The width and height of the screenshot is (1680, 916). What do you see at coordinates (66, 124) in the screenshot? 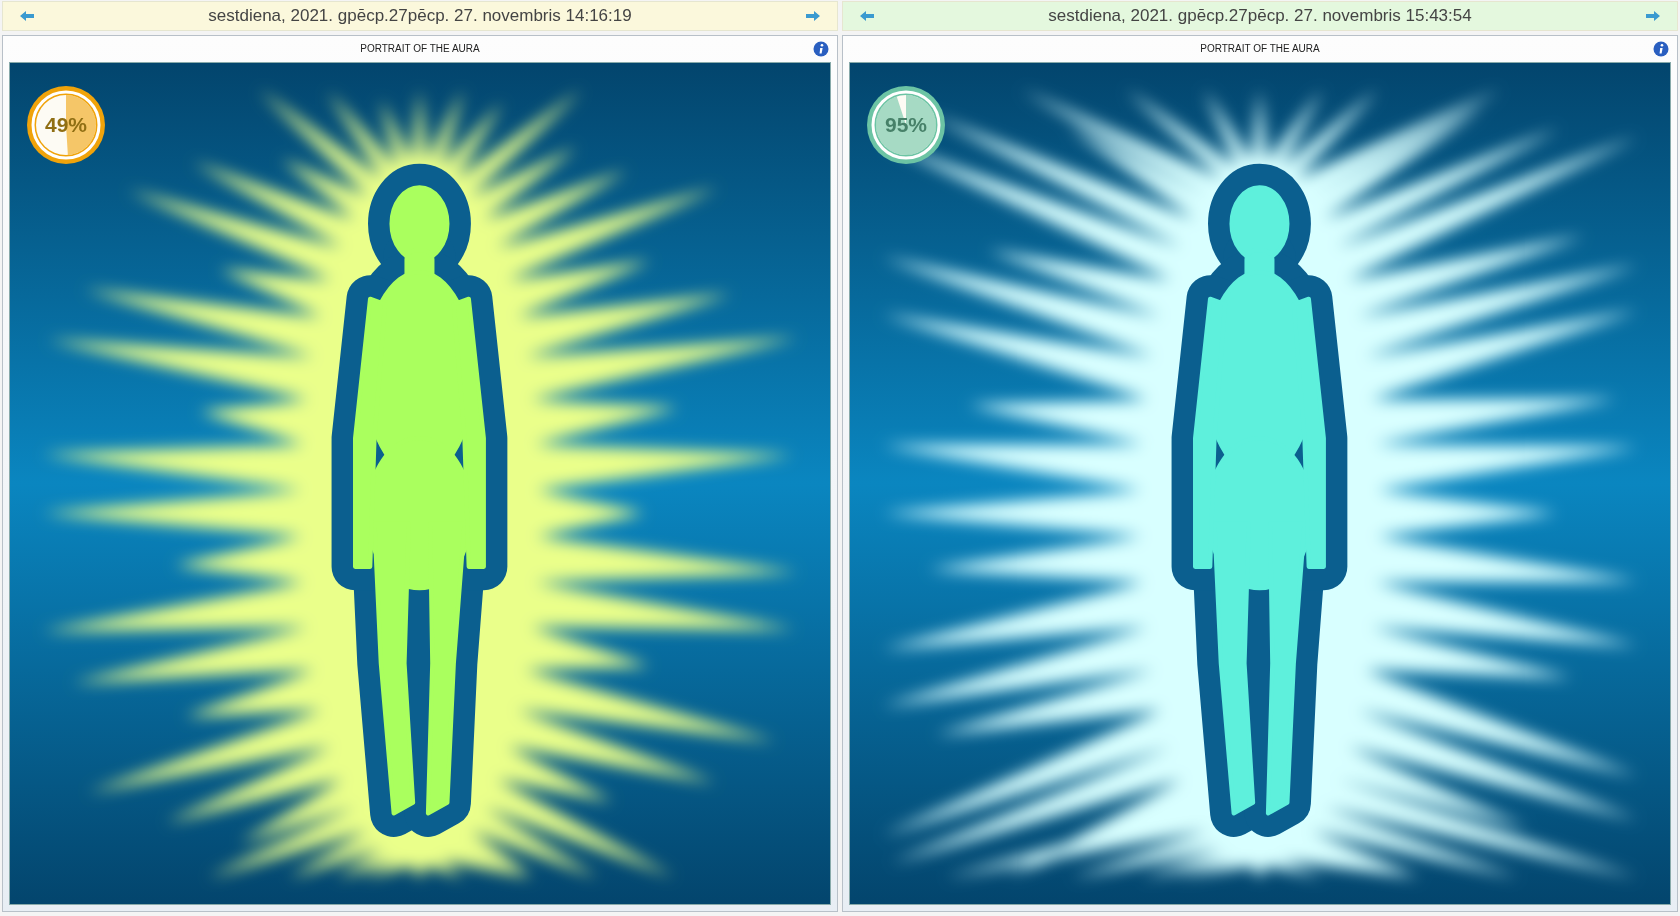
I see `percentage: 49%` at bounding box center [66, 124].